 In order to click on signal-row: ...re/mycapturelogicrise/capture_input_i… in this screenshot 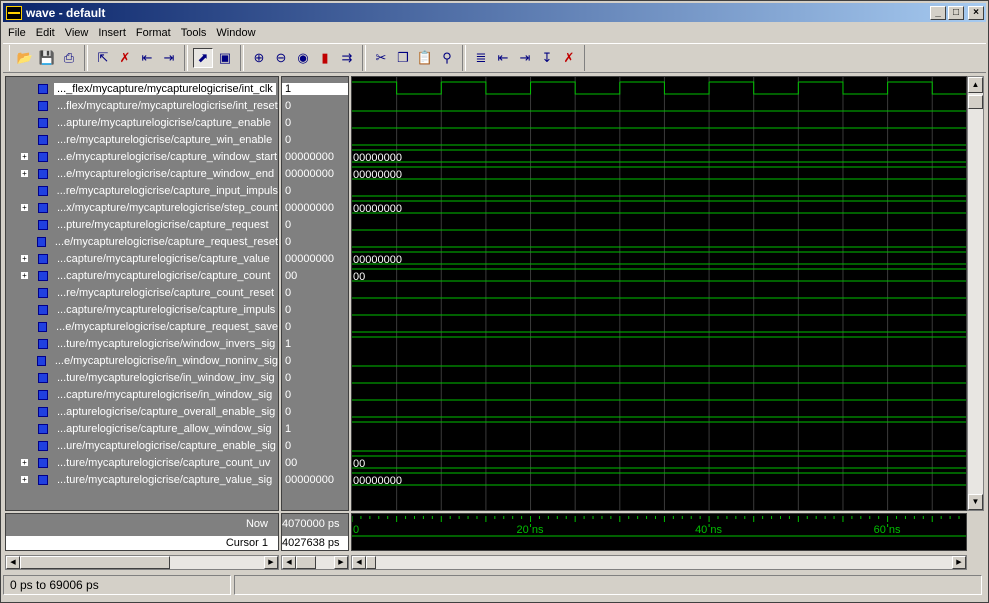, I will do `click(142, 190)`.